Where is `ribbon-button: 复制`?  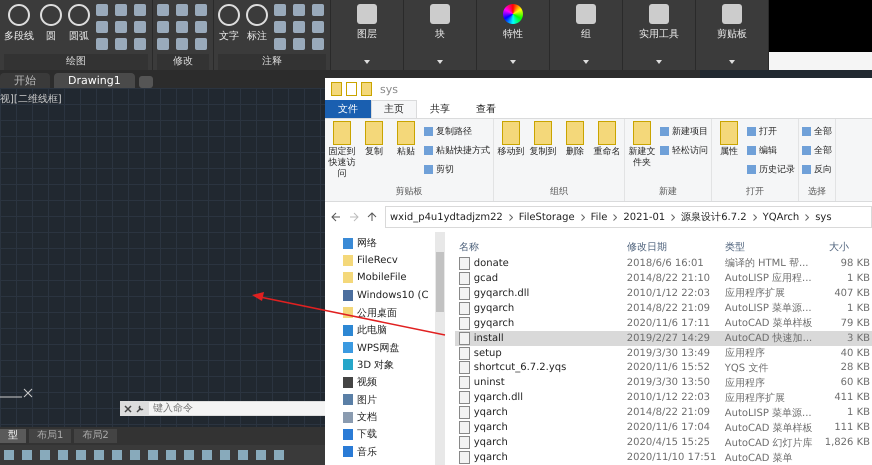 ribbon-button: 复制 is located at coordinates (374, 153).